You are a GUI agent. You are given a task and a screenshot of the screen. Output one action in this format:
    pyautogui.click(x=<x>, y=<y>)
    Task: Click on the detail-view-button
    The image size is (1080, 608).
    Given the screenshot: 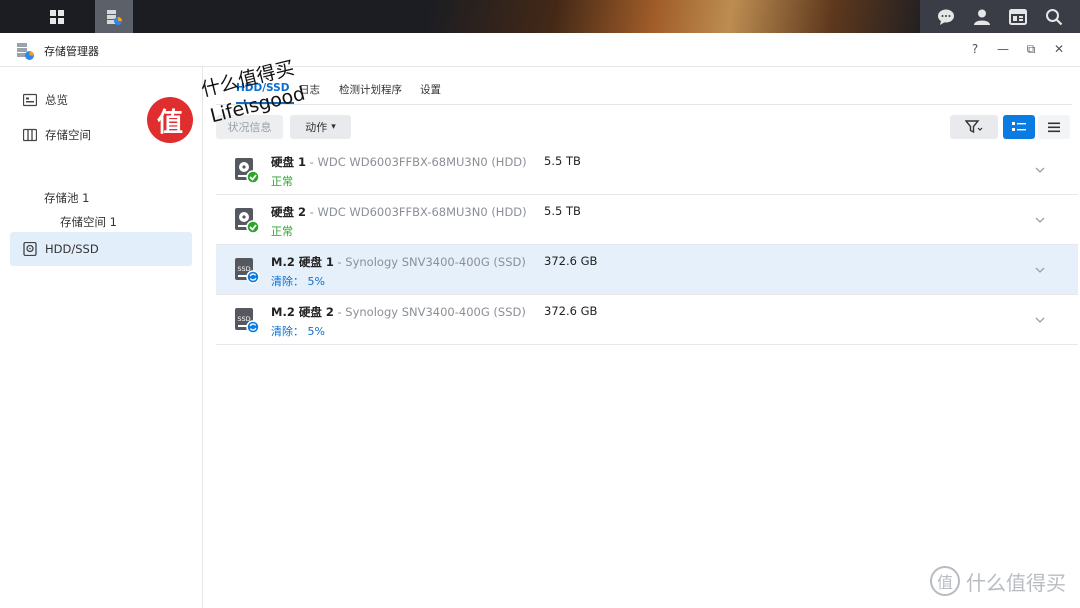 What is the action you would take?
    pyautogui.click(x=1019, y=127)
    